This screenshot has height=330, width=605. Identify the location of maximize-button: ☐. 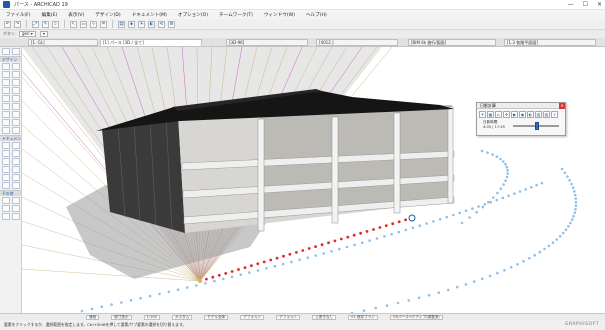
(585, 4).